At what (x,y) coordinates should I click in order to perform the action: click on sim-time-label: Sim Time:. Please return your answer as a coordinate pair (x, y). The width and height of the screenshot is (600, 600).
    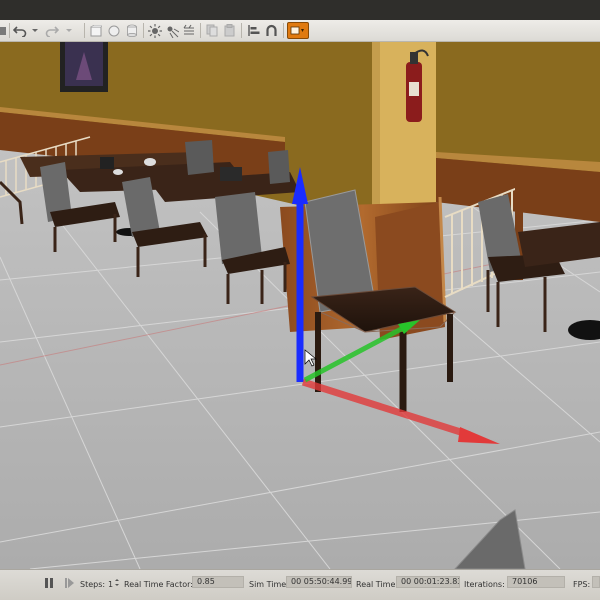
    Looking at the image, I should click on (269, 584).